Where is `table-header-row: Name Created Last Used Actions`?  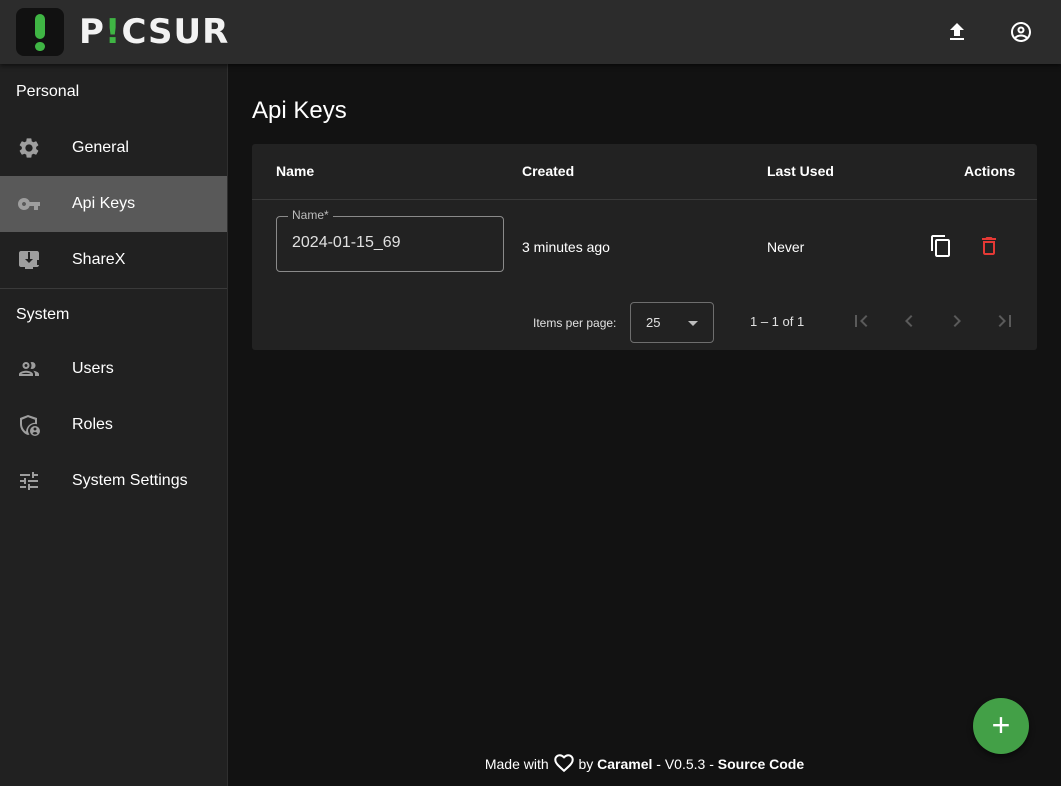
table-header-row: Name Created Last Used Actions is located at coordinates (644, 172).